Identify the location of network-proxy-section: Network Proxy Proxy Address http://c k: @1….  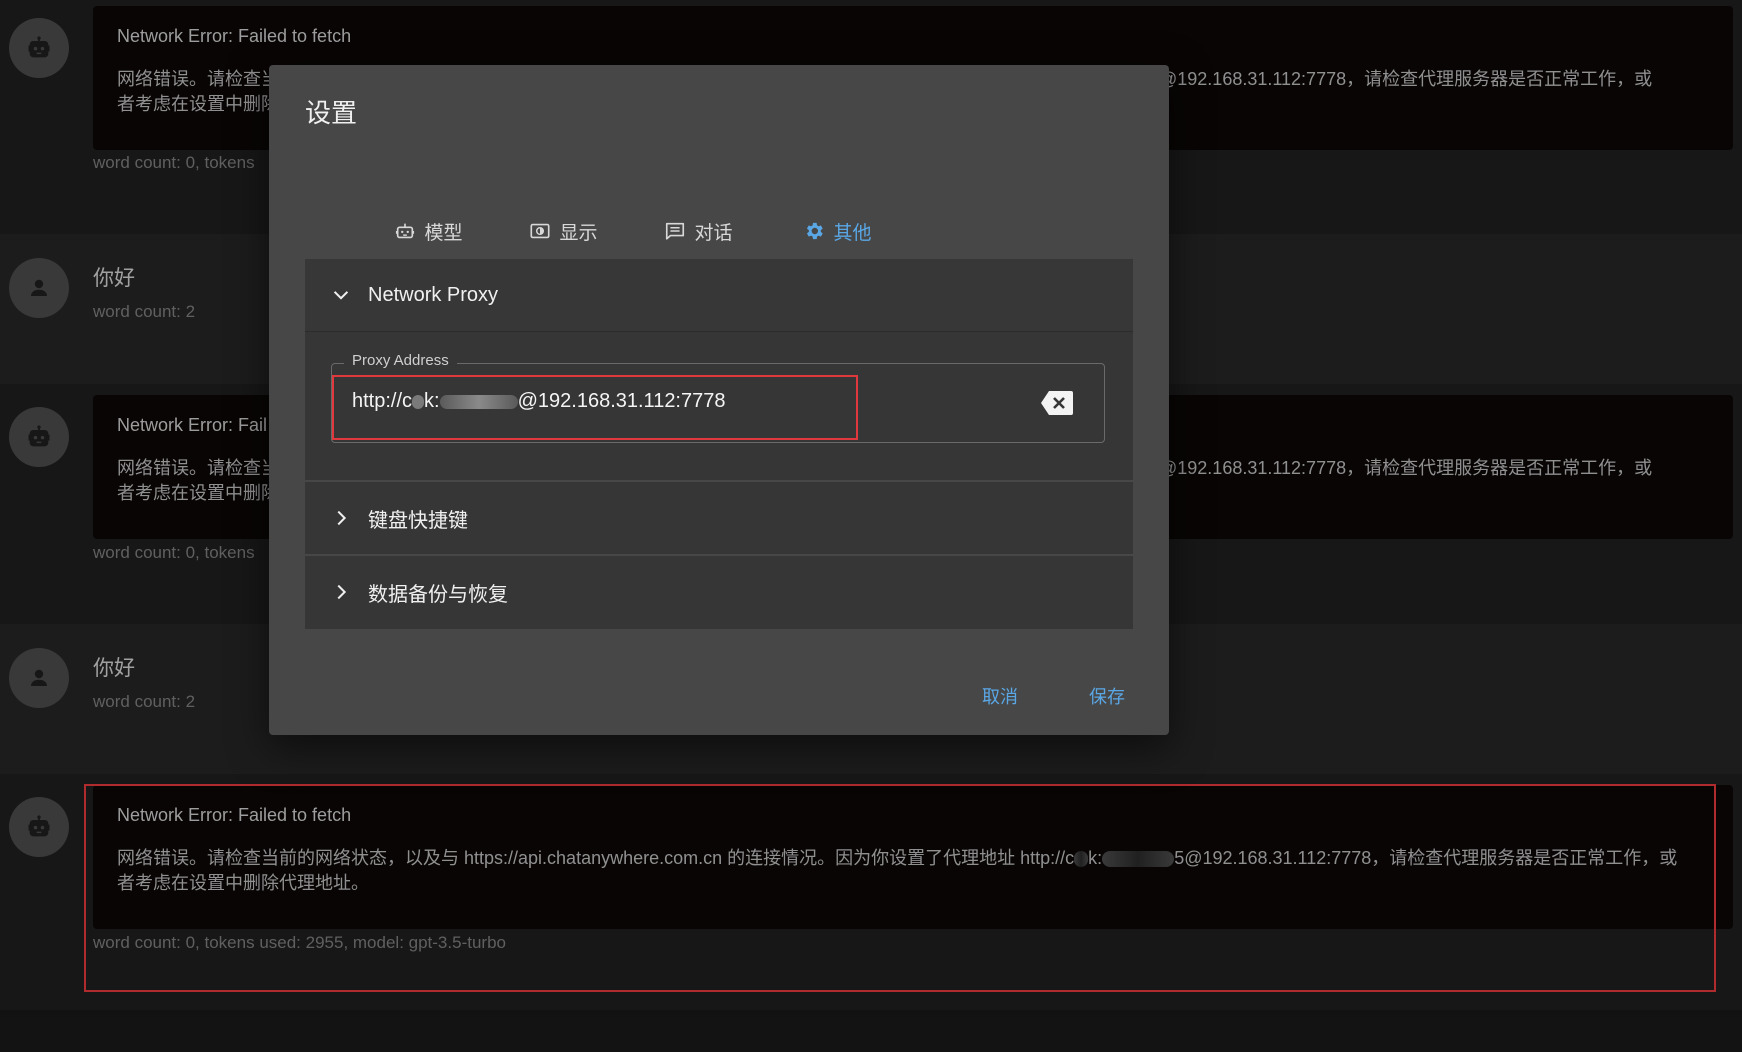
(719, 369).